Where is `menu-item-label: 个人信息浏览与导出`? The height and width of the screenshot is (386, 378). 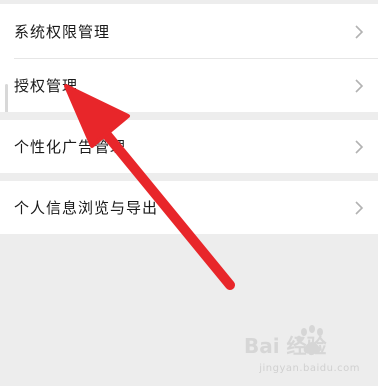 menu-item-label: 个人信息浏览与导出 is located at coordinates (86, 208).